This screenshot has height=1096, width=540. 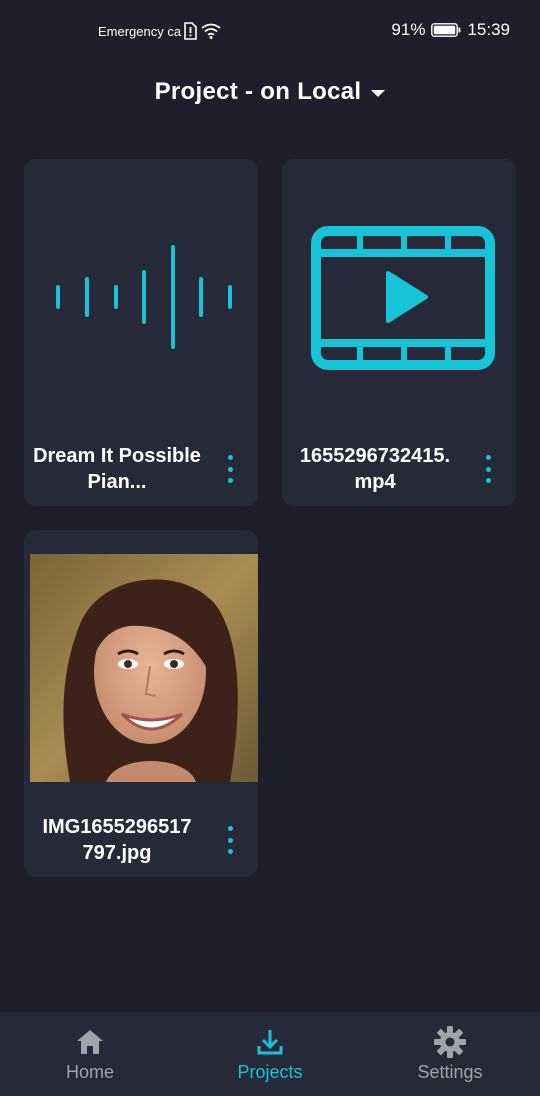 I want to click on caret-down-icon, so click(x=378, y=93).